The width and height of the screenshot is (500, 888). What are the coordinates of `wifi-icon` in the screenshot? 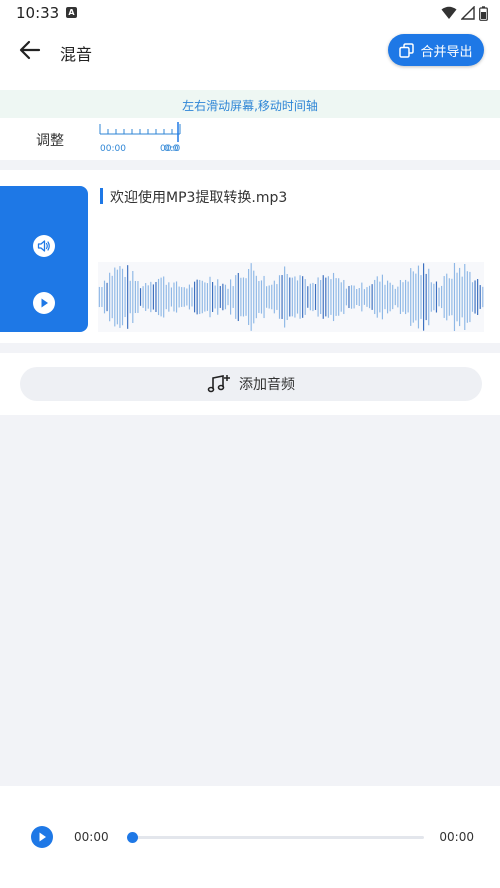 It's located at (449, 12).